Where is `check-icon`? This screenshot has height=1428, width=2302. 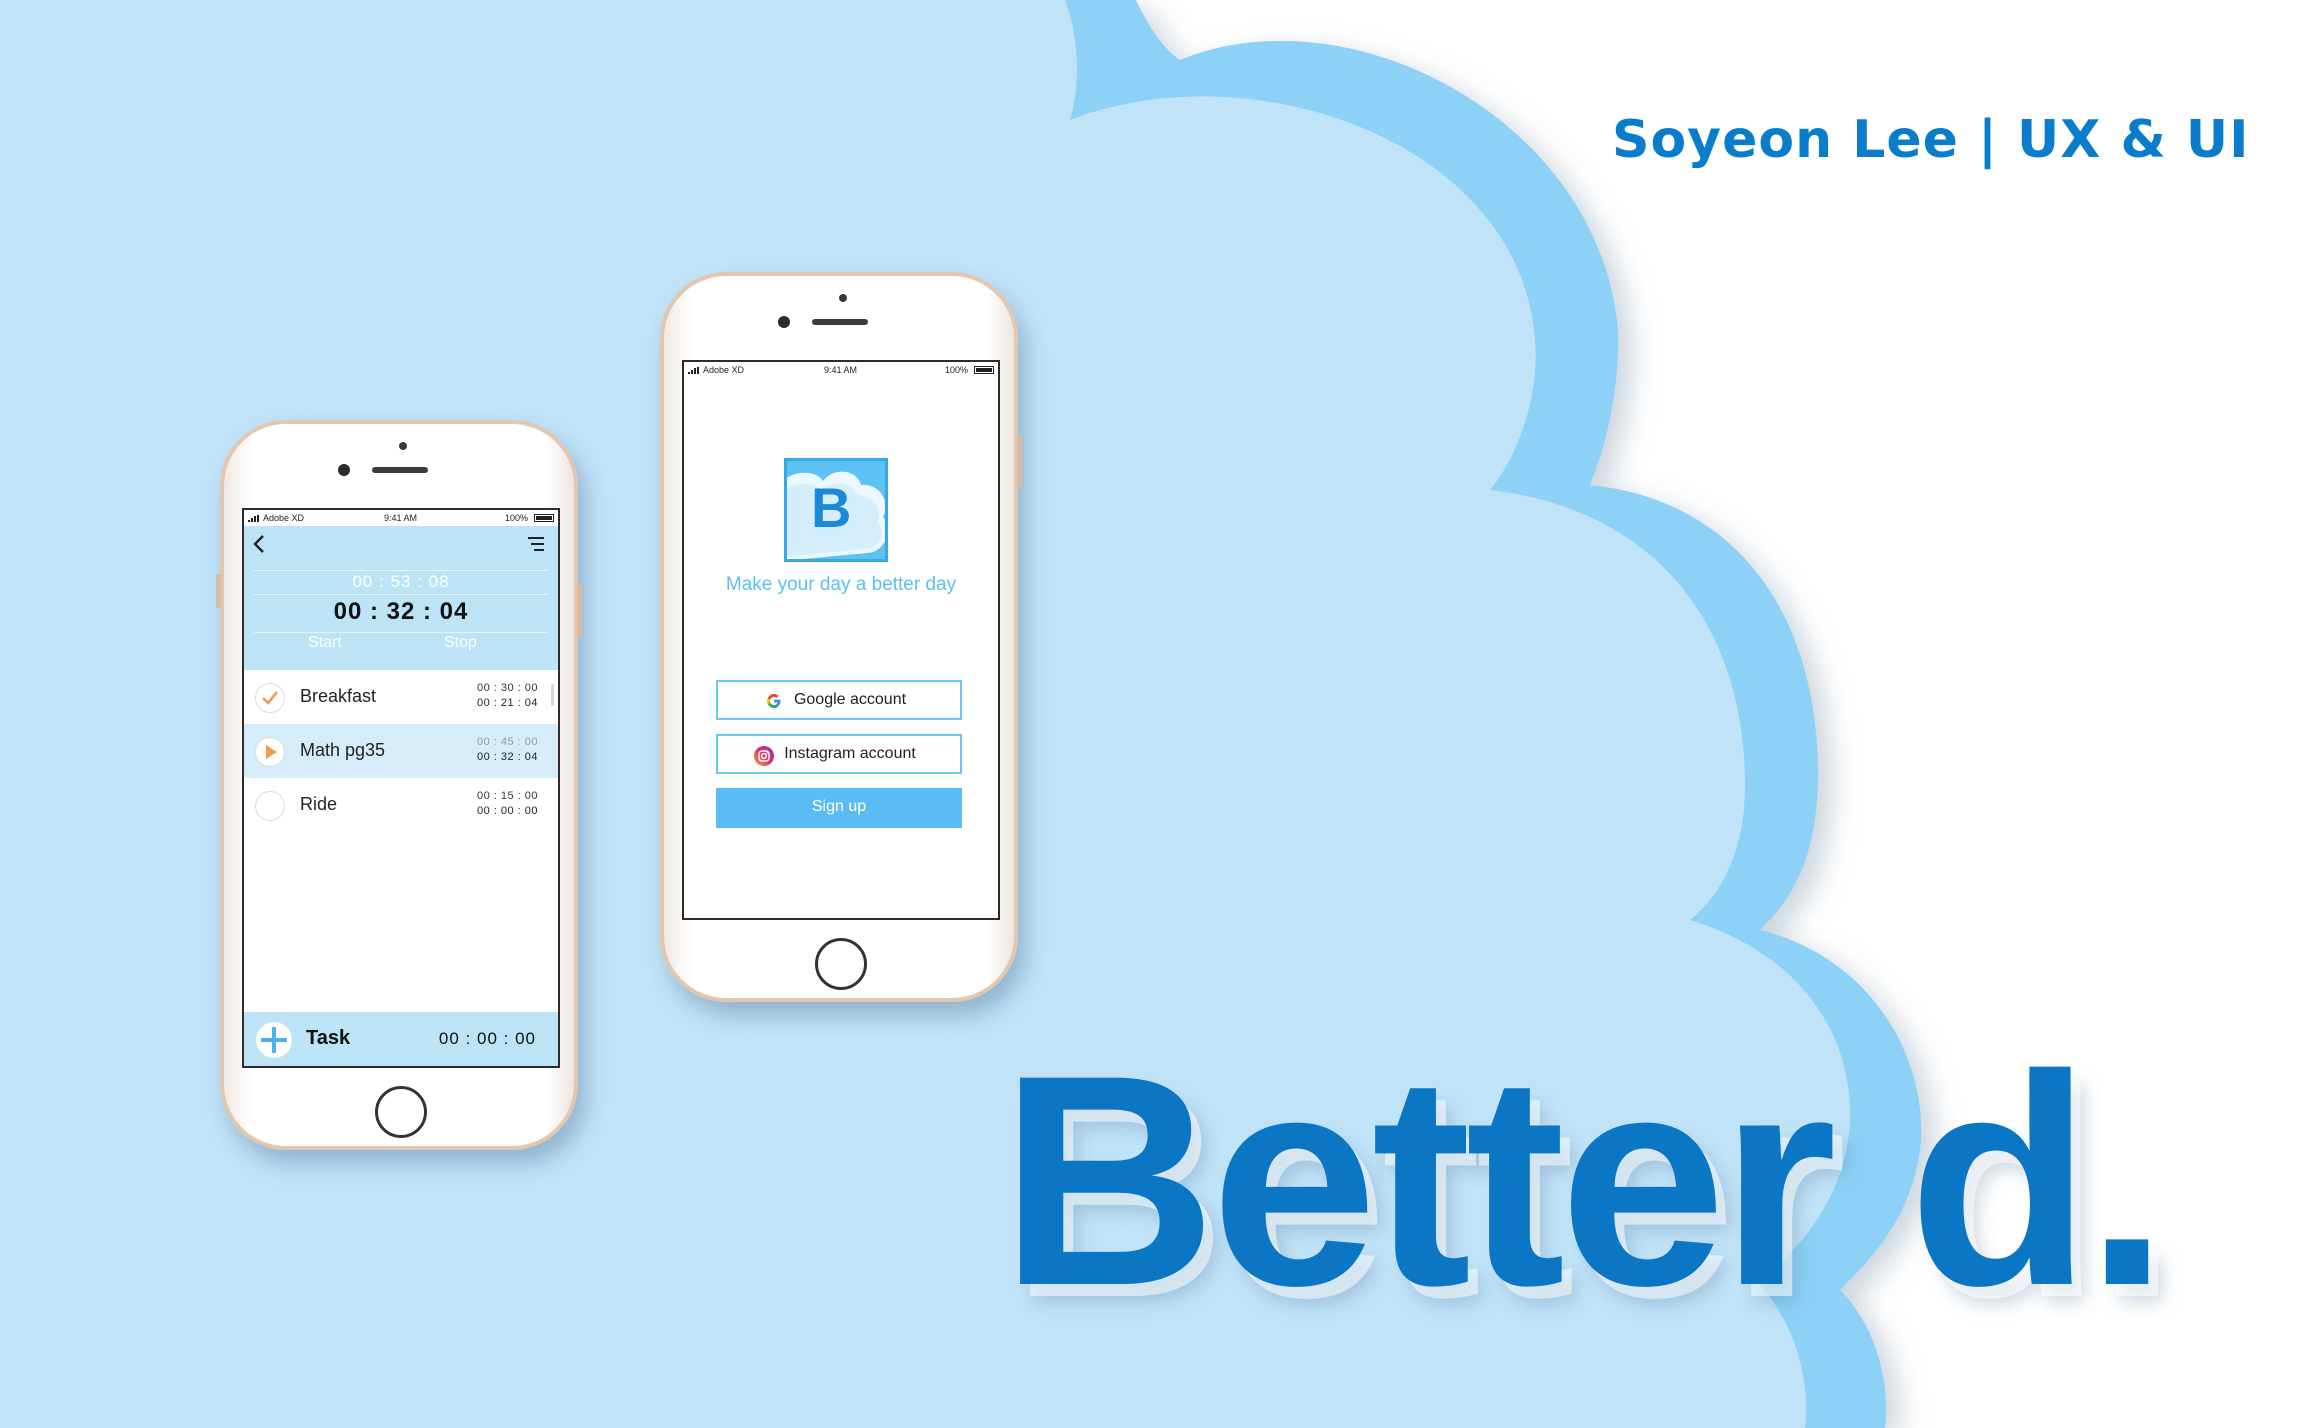
check-icon is located at coordinates (270, 698).